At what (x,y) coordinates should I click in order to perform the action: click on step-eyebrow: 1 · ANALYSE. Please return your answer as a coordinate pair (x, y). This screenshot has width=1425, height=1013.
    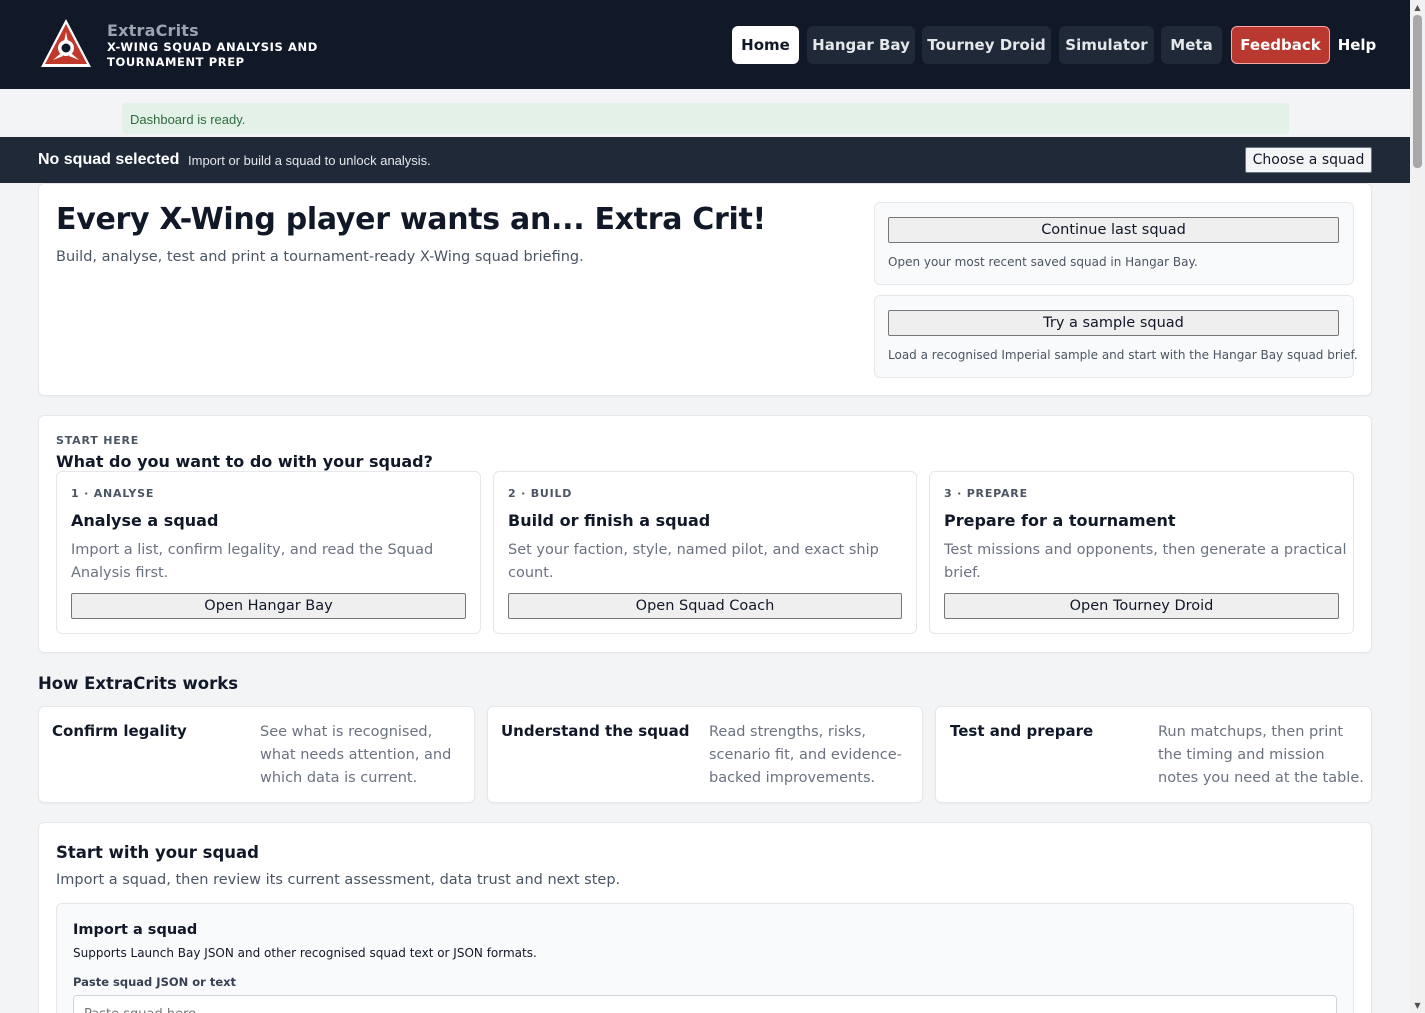
    Looking at the image, I should click on (113, 493).